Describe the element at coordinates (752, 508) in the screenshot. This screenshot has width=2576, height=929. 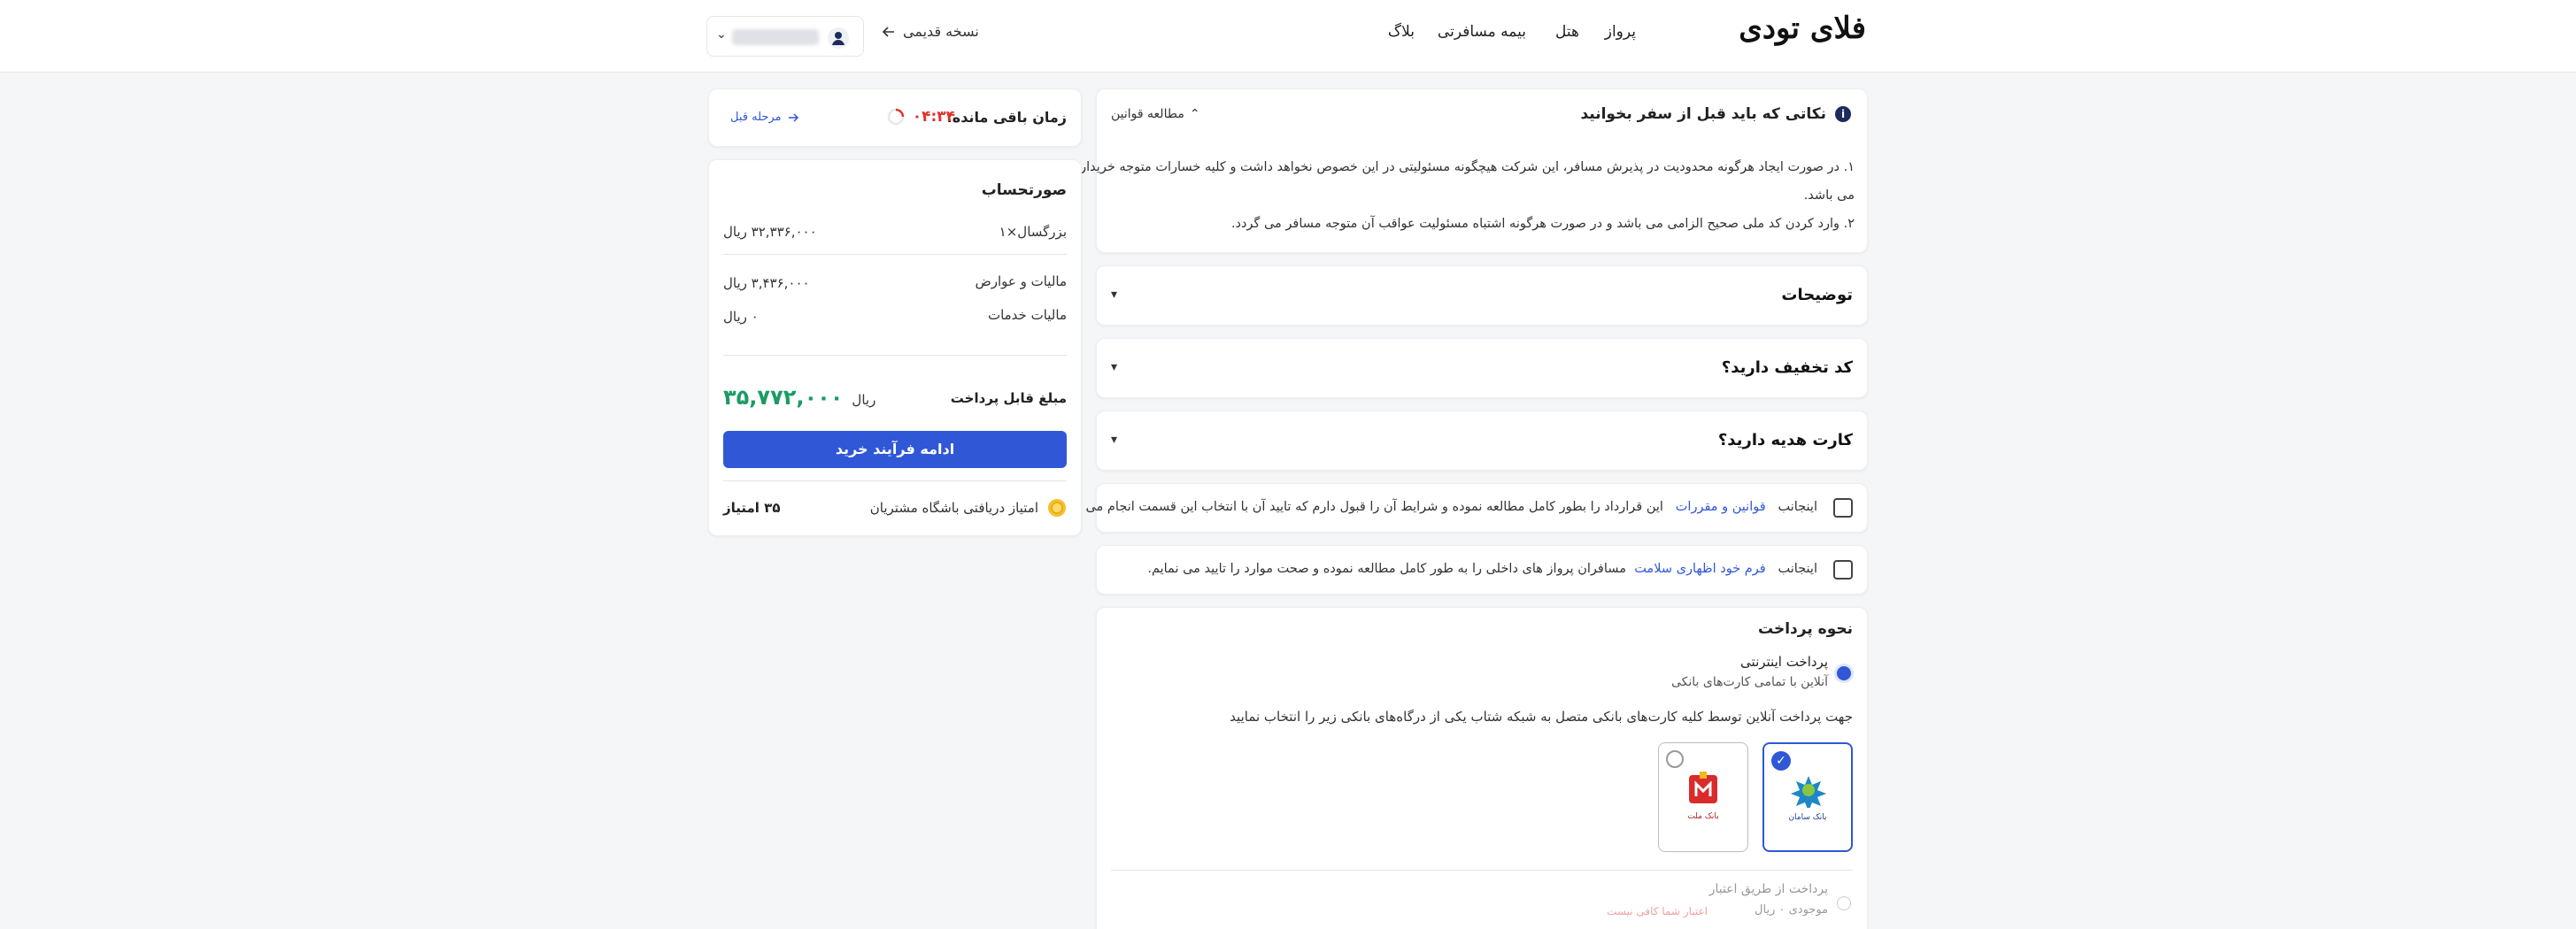
I see `loyalty-value: ۳۵ امتیاز` at that location.